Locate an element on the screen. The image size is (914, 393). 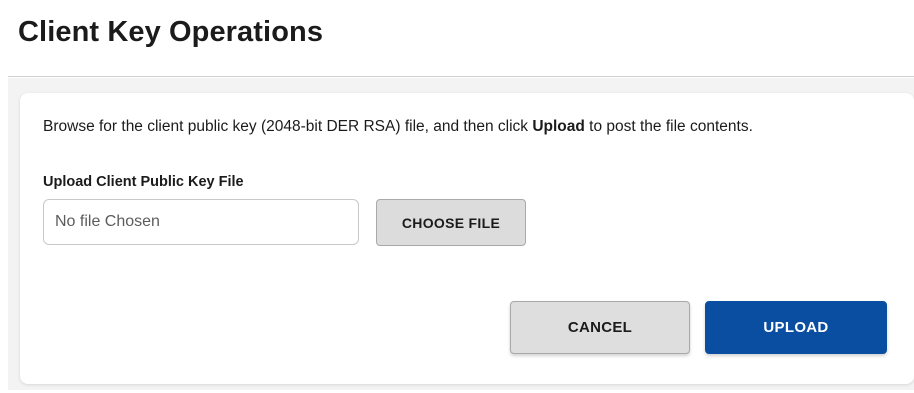
file-name-input is located at coordinates (201, 222).